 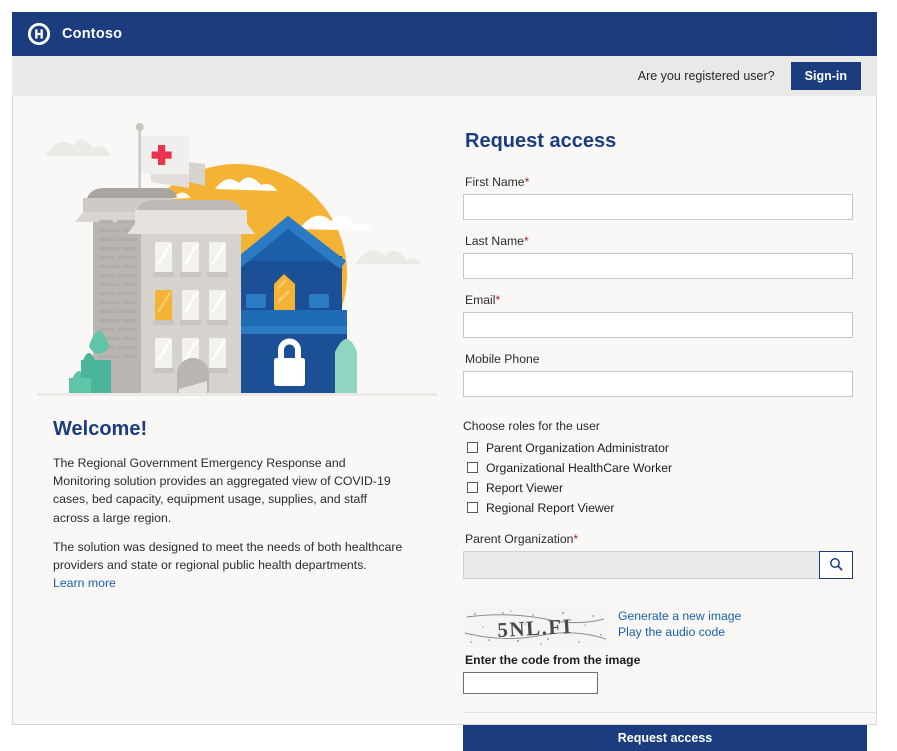 What do you see at coordinates (706, 76) in the screenshot?
I see `registered-user-question: Are you registered user?` at bounding box center [706, 76].